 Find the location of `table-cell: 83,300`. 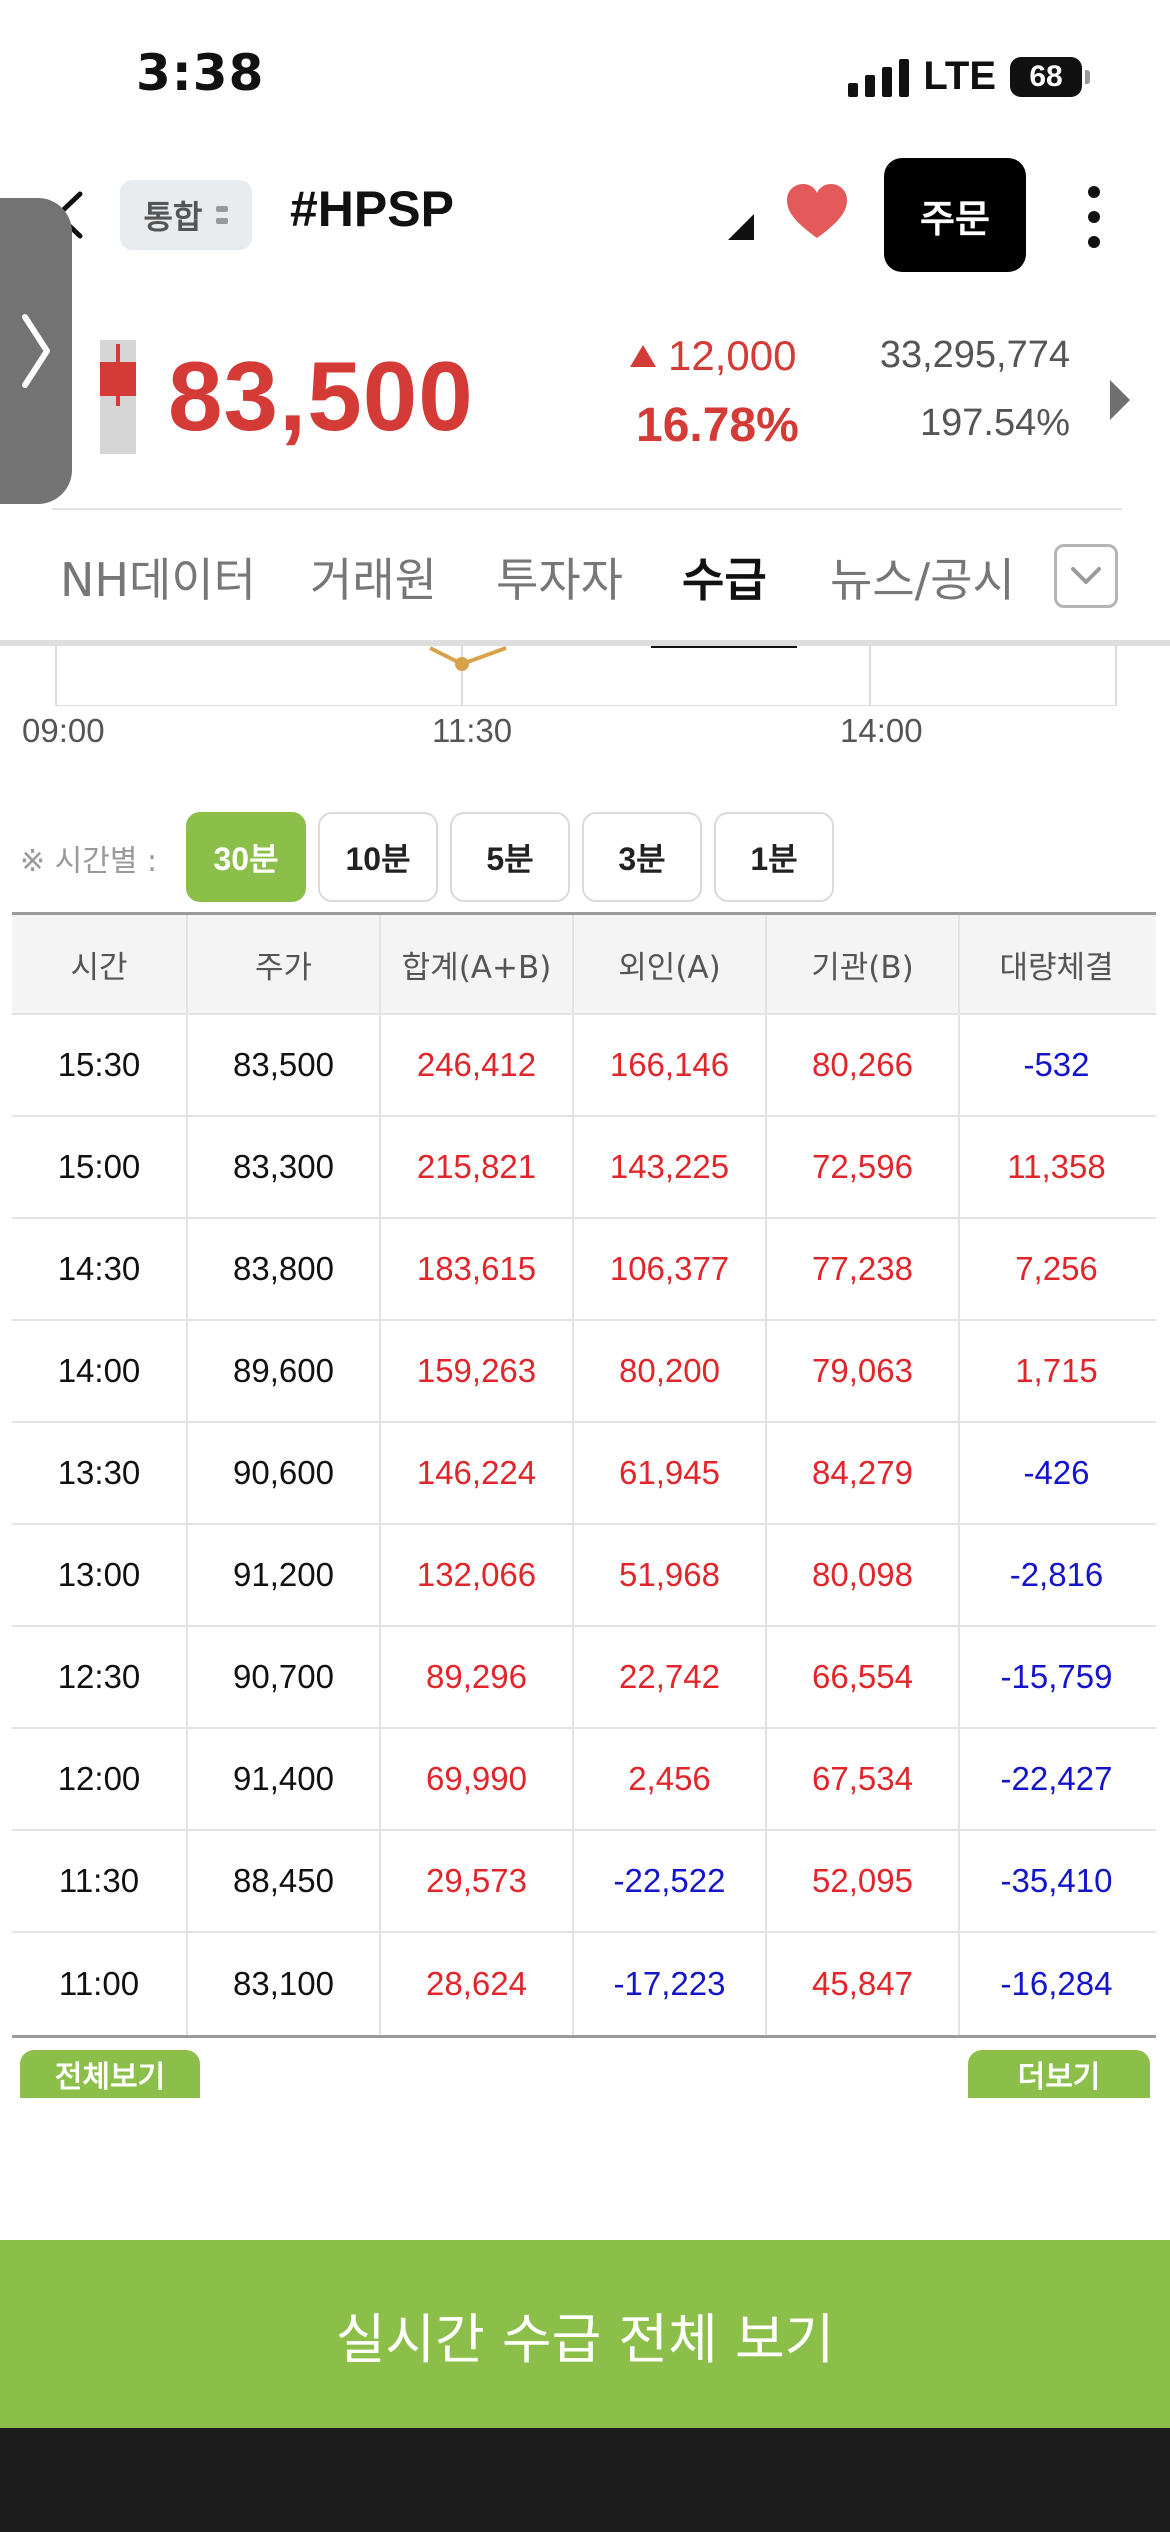

table-cell: 83,300 is located at coordinates (284, 1167).